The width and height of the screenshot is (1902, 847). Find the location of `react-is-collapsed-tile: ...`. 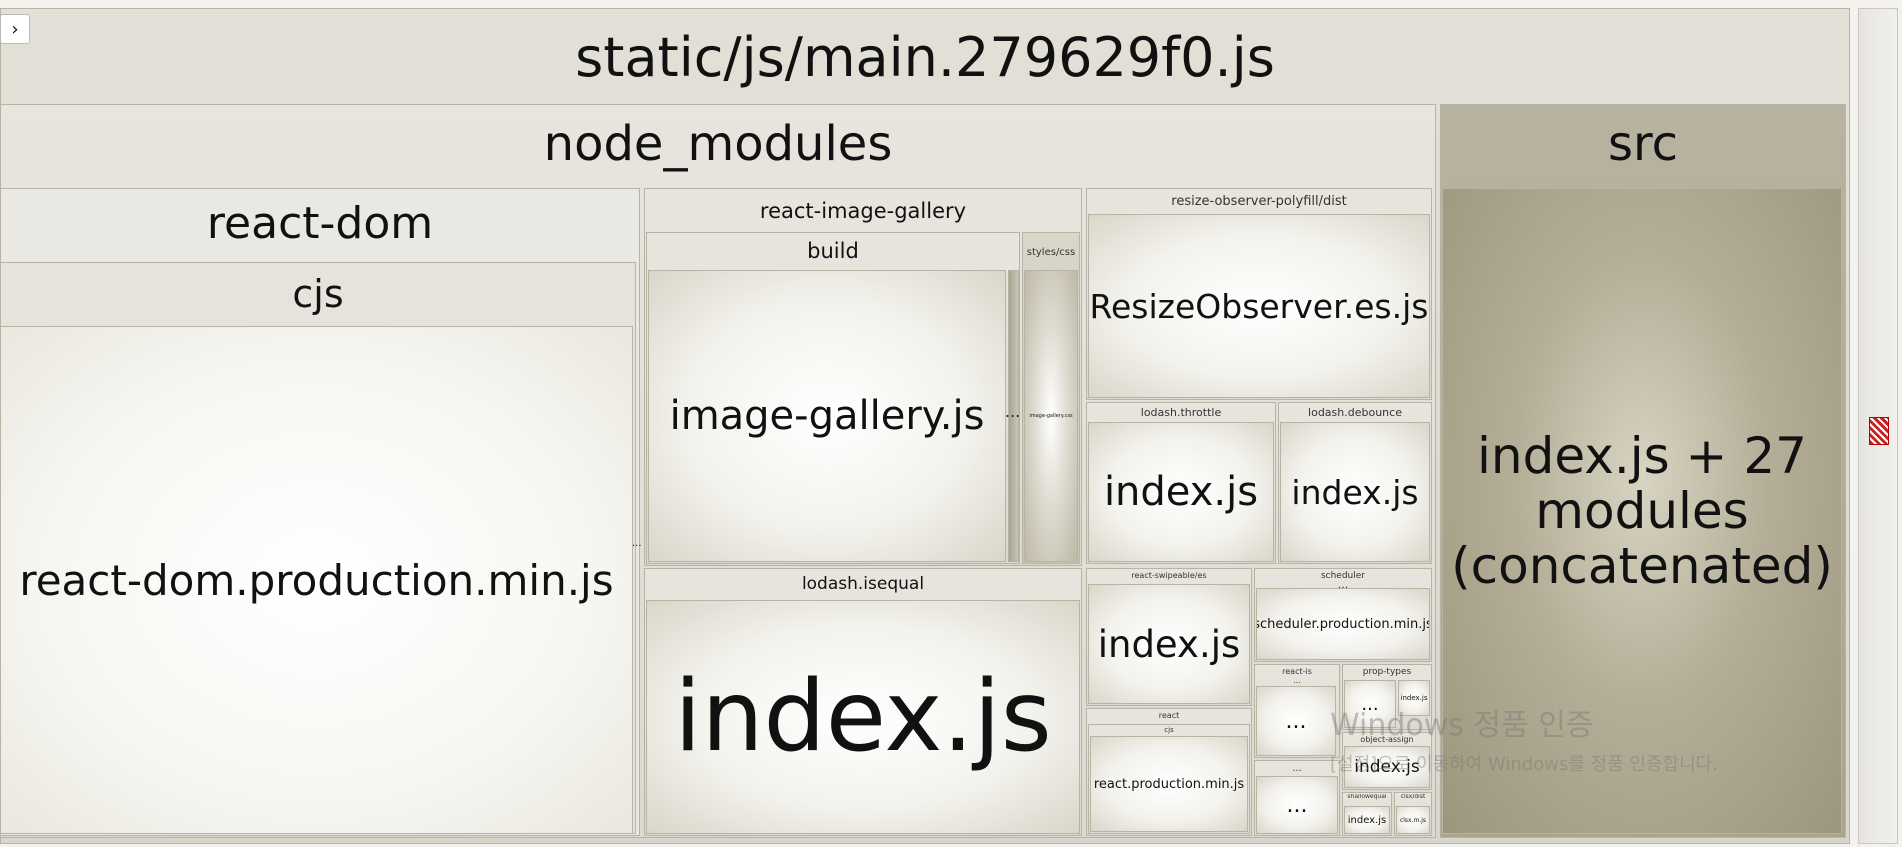

react-is-collapsed-tile: ... is located at coordinates (1296, 721).